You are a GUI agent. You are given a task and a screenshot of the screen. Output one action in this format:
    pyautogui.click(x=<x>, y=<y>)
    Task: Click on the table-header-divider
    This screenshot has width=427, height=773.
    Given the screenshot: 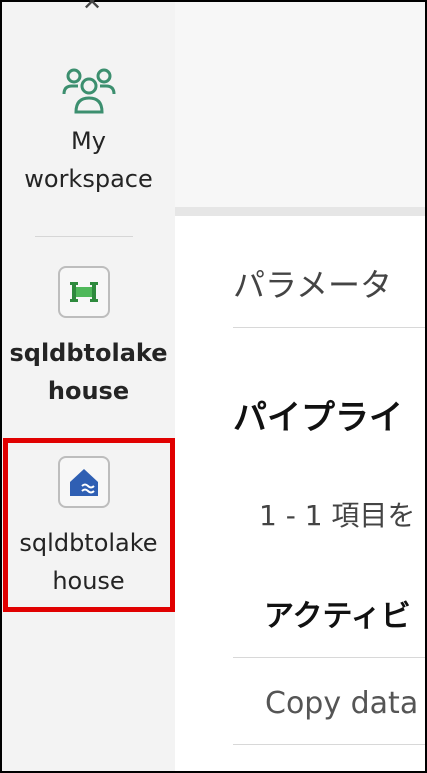 What is the action you would take?
    pyautogui.click(x=329, y=657)
    